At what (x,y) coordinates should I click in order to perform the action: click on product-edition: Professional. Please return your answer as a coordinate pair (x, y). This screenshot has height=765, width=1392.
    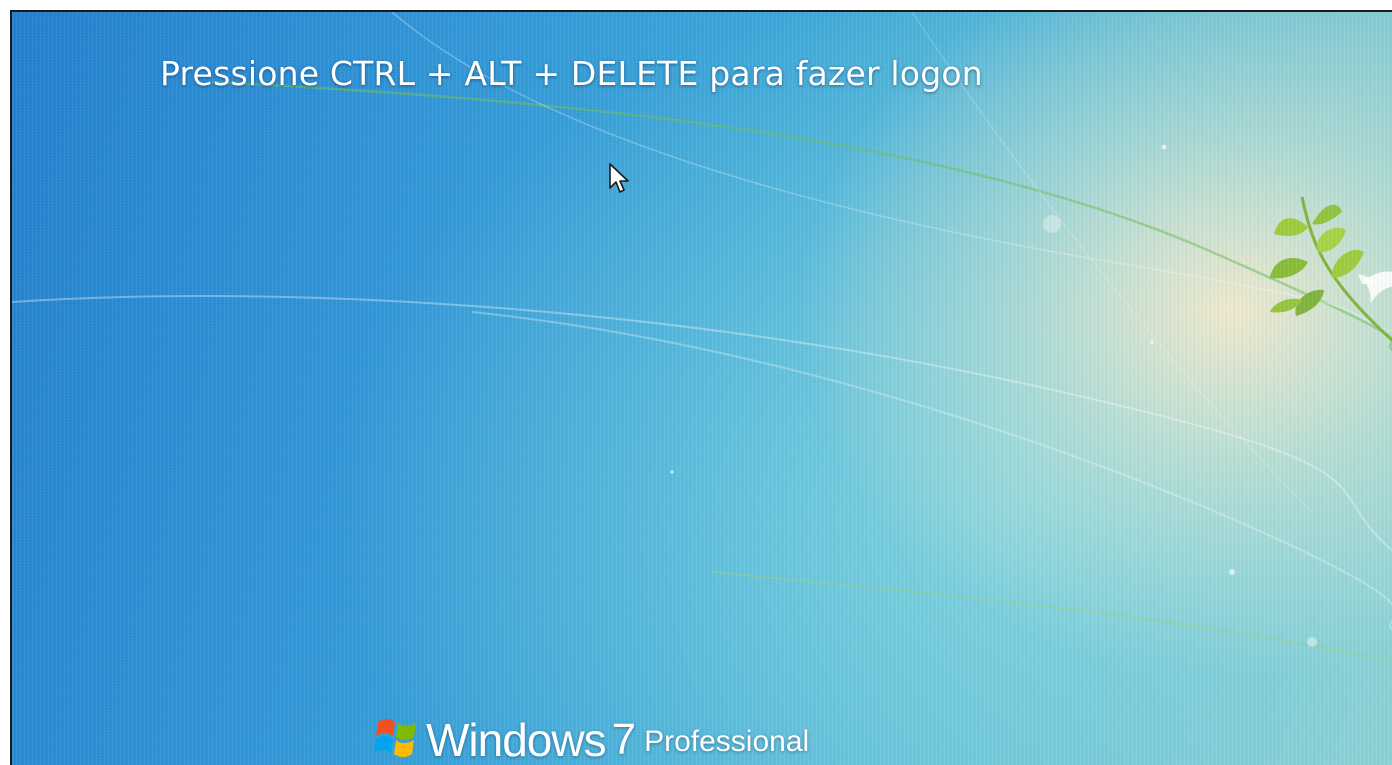
    Looking at the image, I should click on (727, 741).